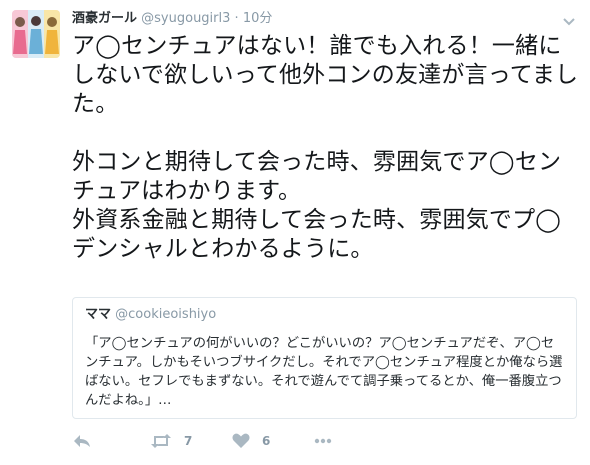 The image size is (590, 465). Describe the element at coordinates (36, 34) in the screenshot. I see `avatar` at that location.